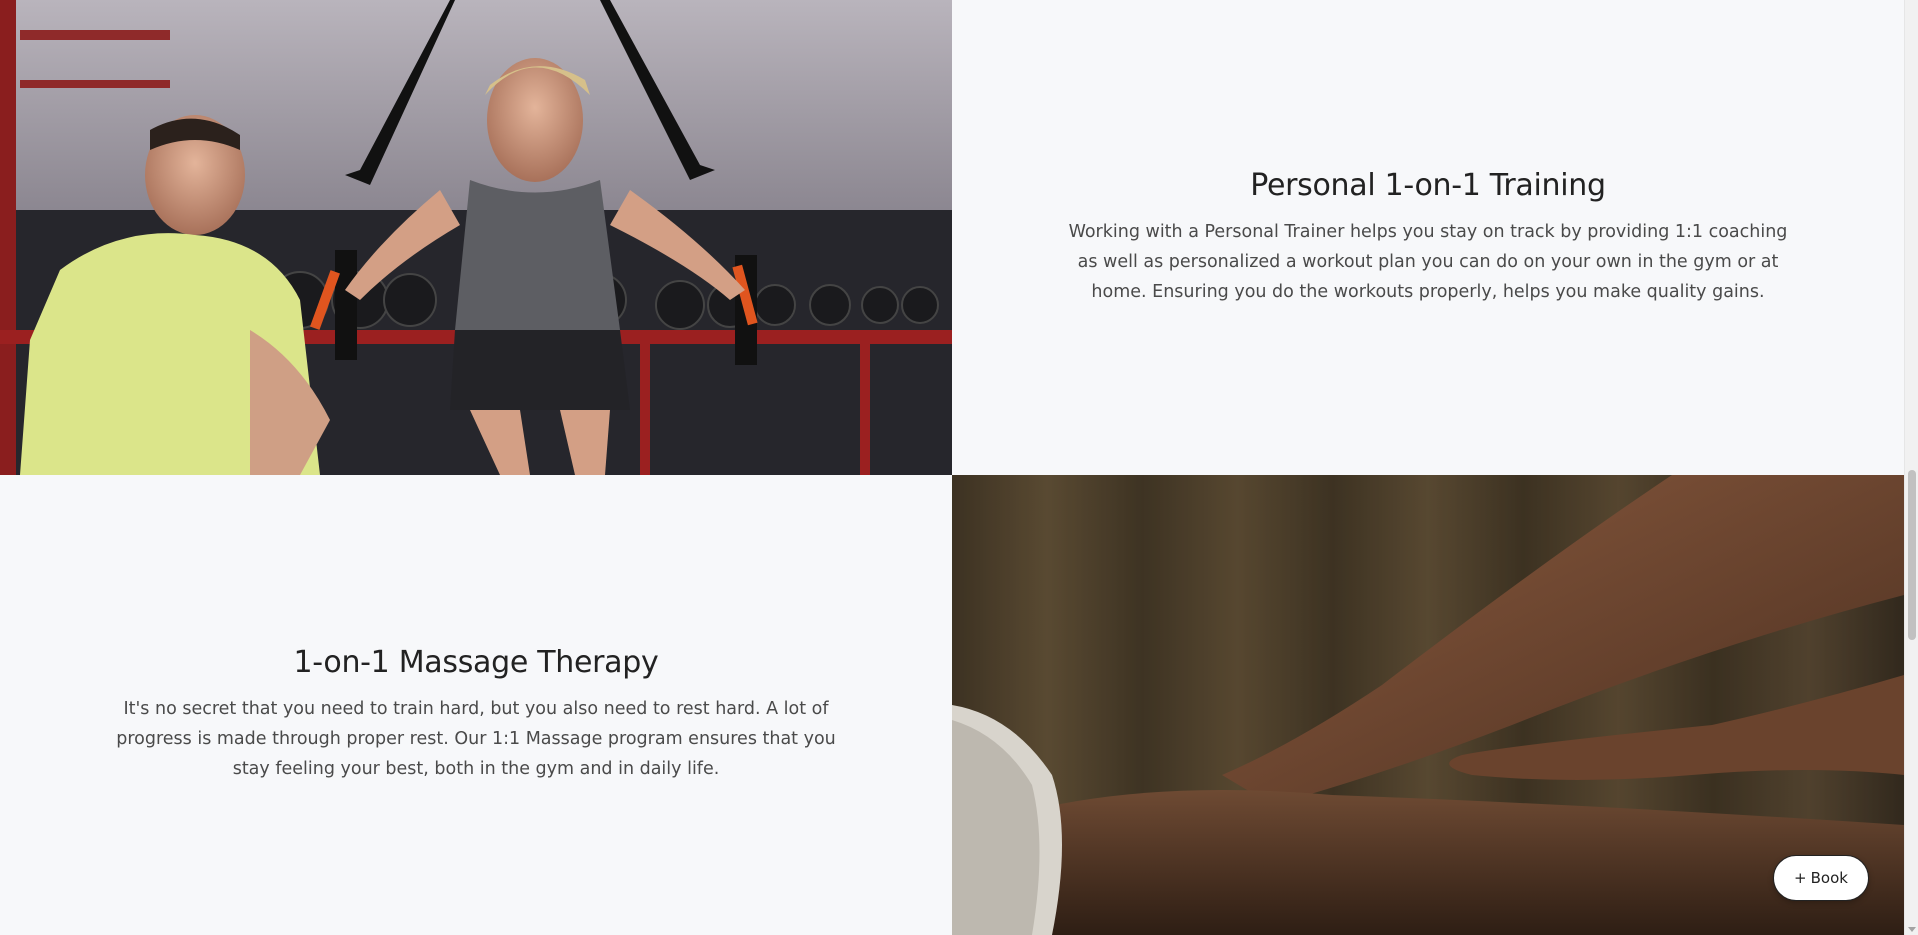 The height and width of the screenshot is (935, 1918). I want to click on scroll-down-arrow-icon, so click(1912, 929).